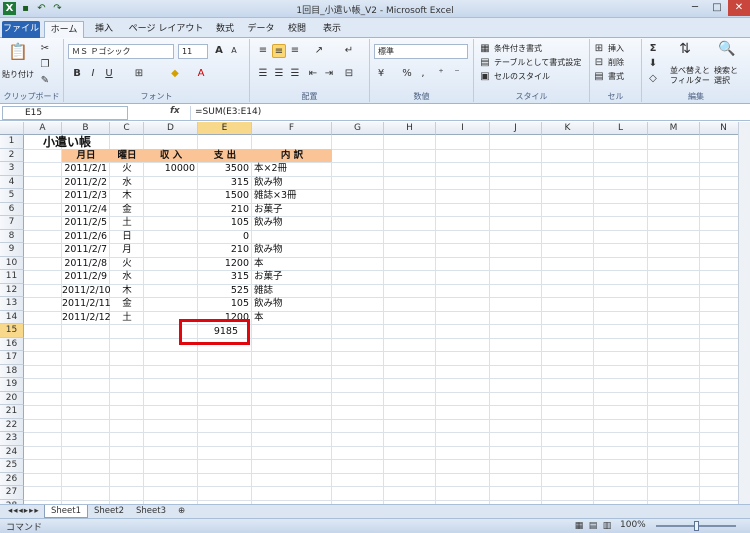 This screenshot has width=750, height=533. Describe the element at coordinates (234, 51) in the screenshot. I see `shrink-font-button: A` at that location.